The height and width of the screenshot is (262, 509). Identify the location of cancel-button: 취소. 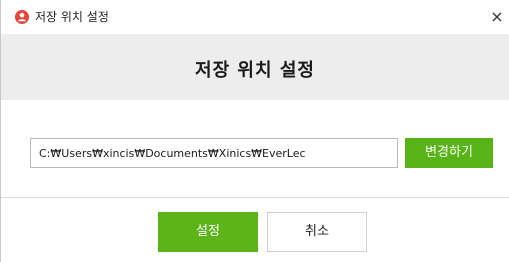
(317, 232).